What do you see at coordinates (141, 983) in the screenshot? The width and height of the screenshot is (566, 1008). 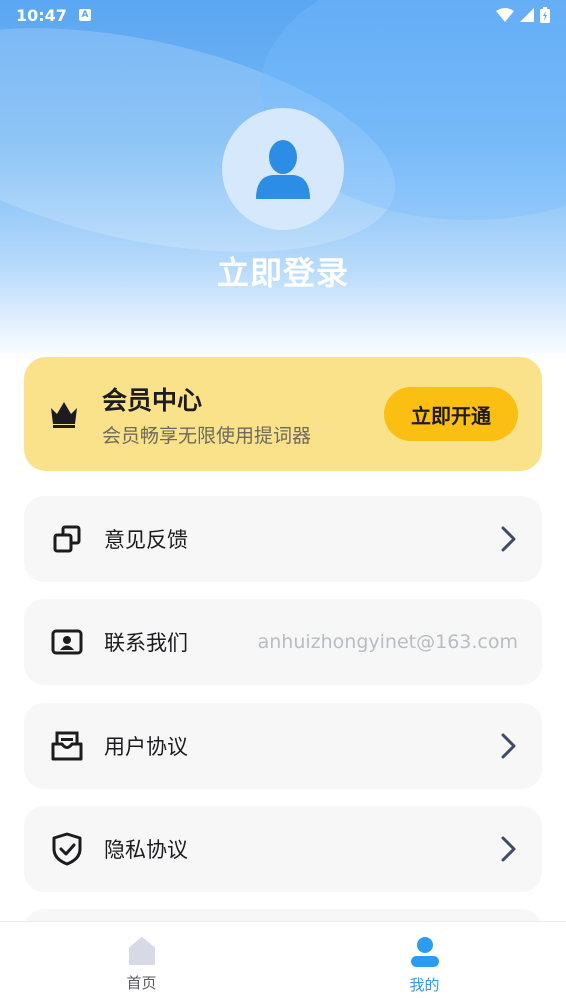 I see `tab-home-label: 首页` at bounding box center [141, 983].